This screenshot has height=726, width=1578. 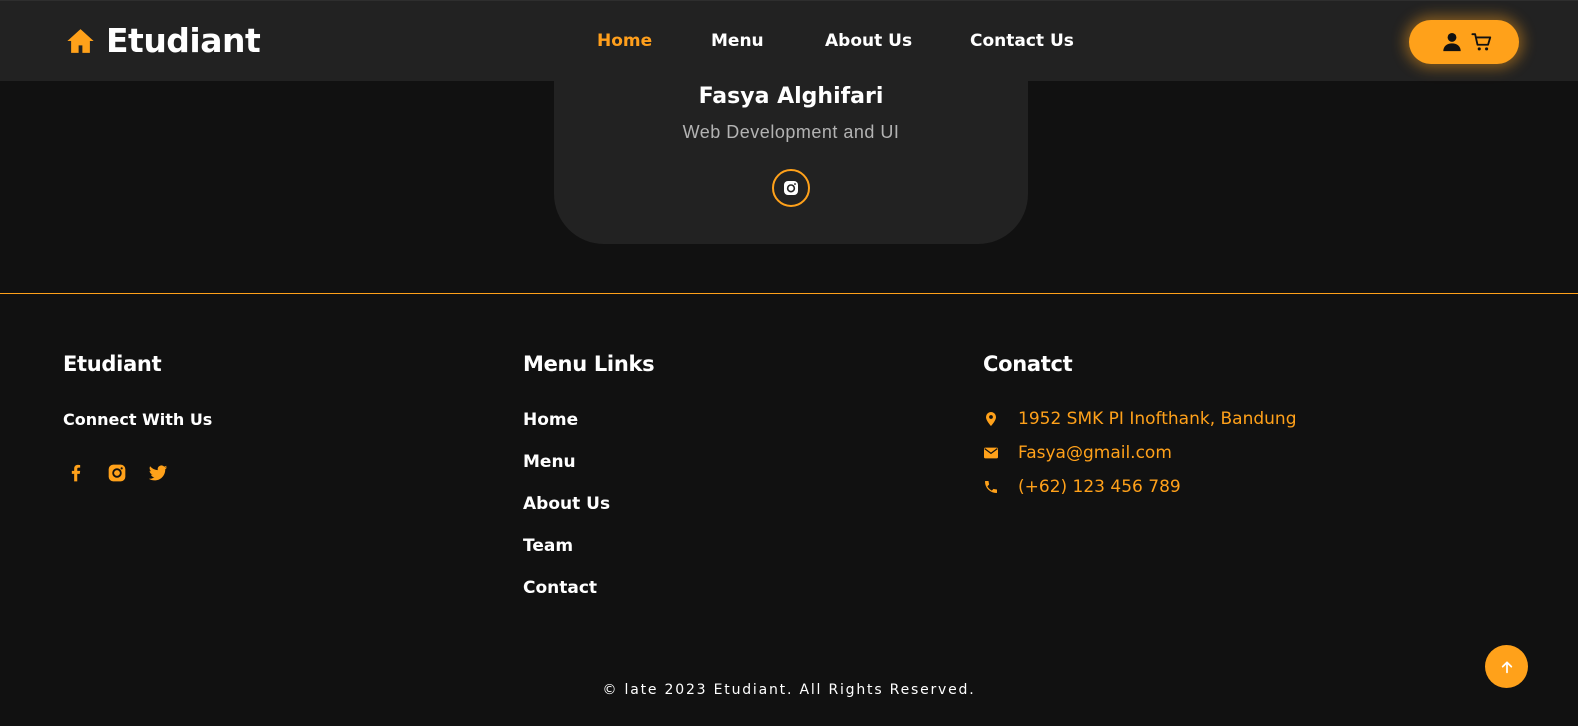 I want to click on footer-contact-title: Conatct, so click(x=1028, y=364).